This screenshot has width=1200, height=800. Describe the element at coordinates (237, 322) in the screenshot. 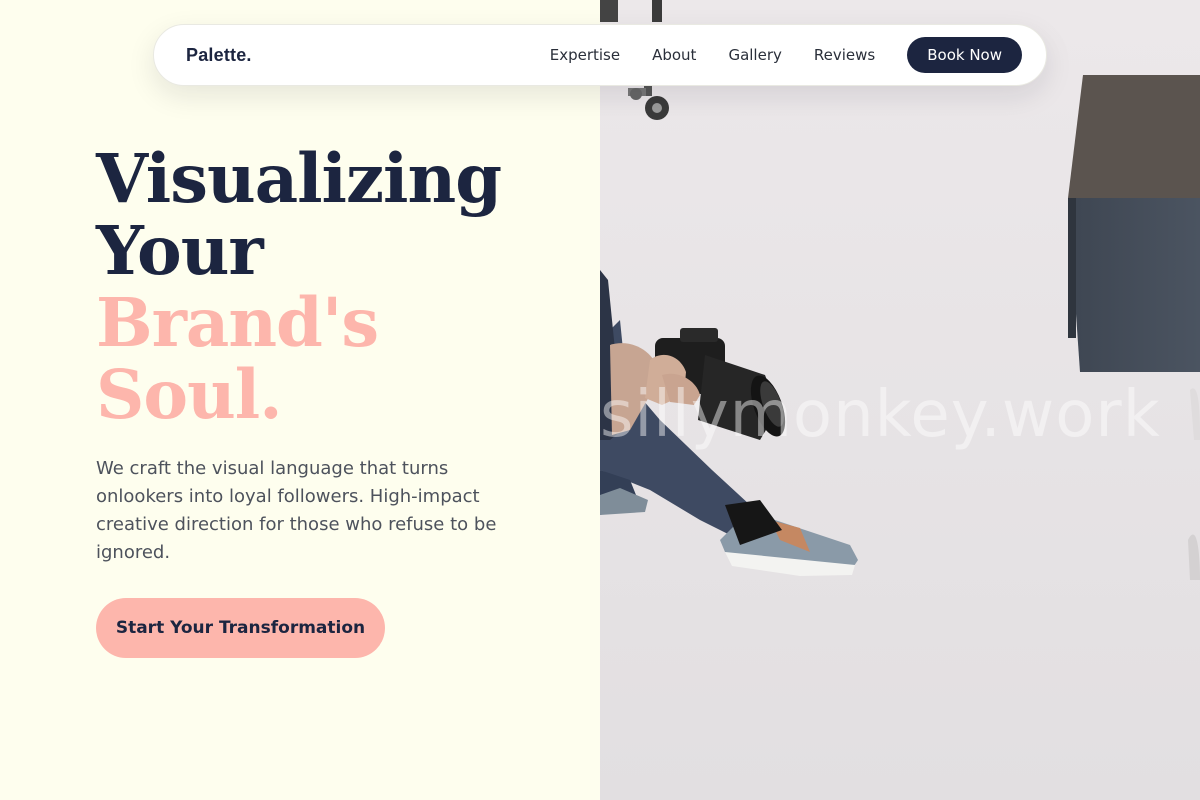

I see `hero-heading-line-3: Brand's` at that location.